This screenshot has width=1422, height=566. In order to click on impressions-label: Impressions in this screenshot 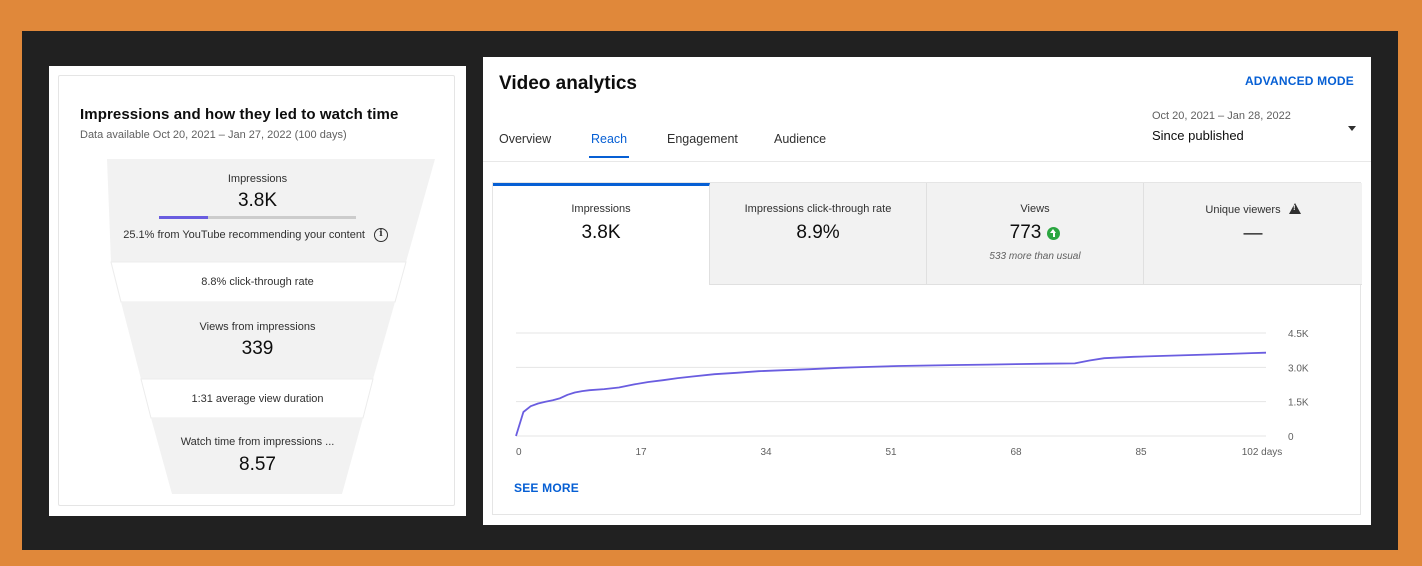, I will do `click(257, 179)`.